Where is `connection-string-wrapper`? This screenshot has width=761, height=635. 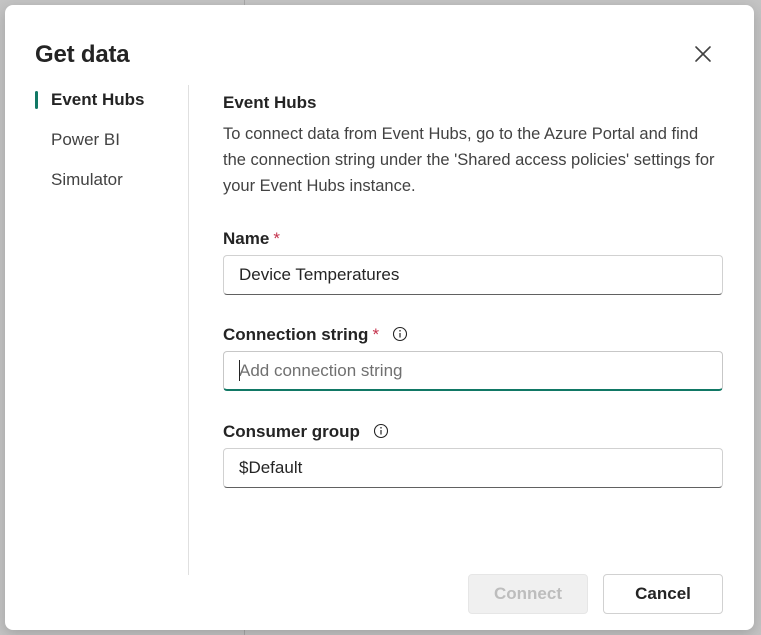 connection-string-wrapper is located at coordinates (473, 371).